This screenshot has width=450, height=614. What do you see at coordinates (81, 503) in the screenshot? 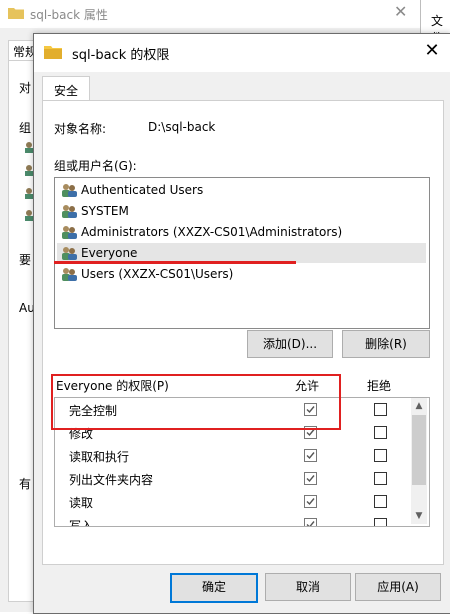
I see `permission-label: 读取` at bounding box center [81, 503].